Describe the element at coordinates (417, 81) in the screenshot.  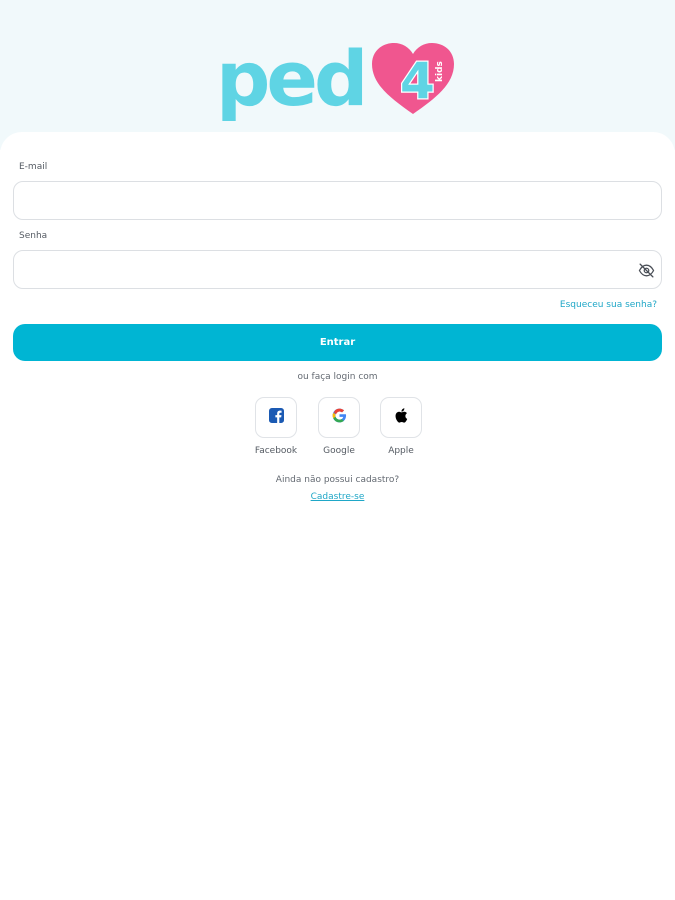
I see `svg-text: 4` at that location.